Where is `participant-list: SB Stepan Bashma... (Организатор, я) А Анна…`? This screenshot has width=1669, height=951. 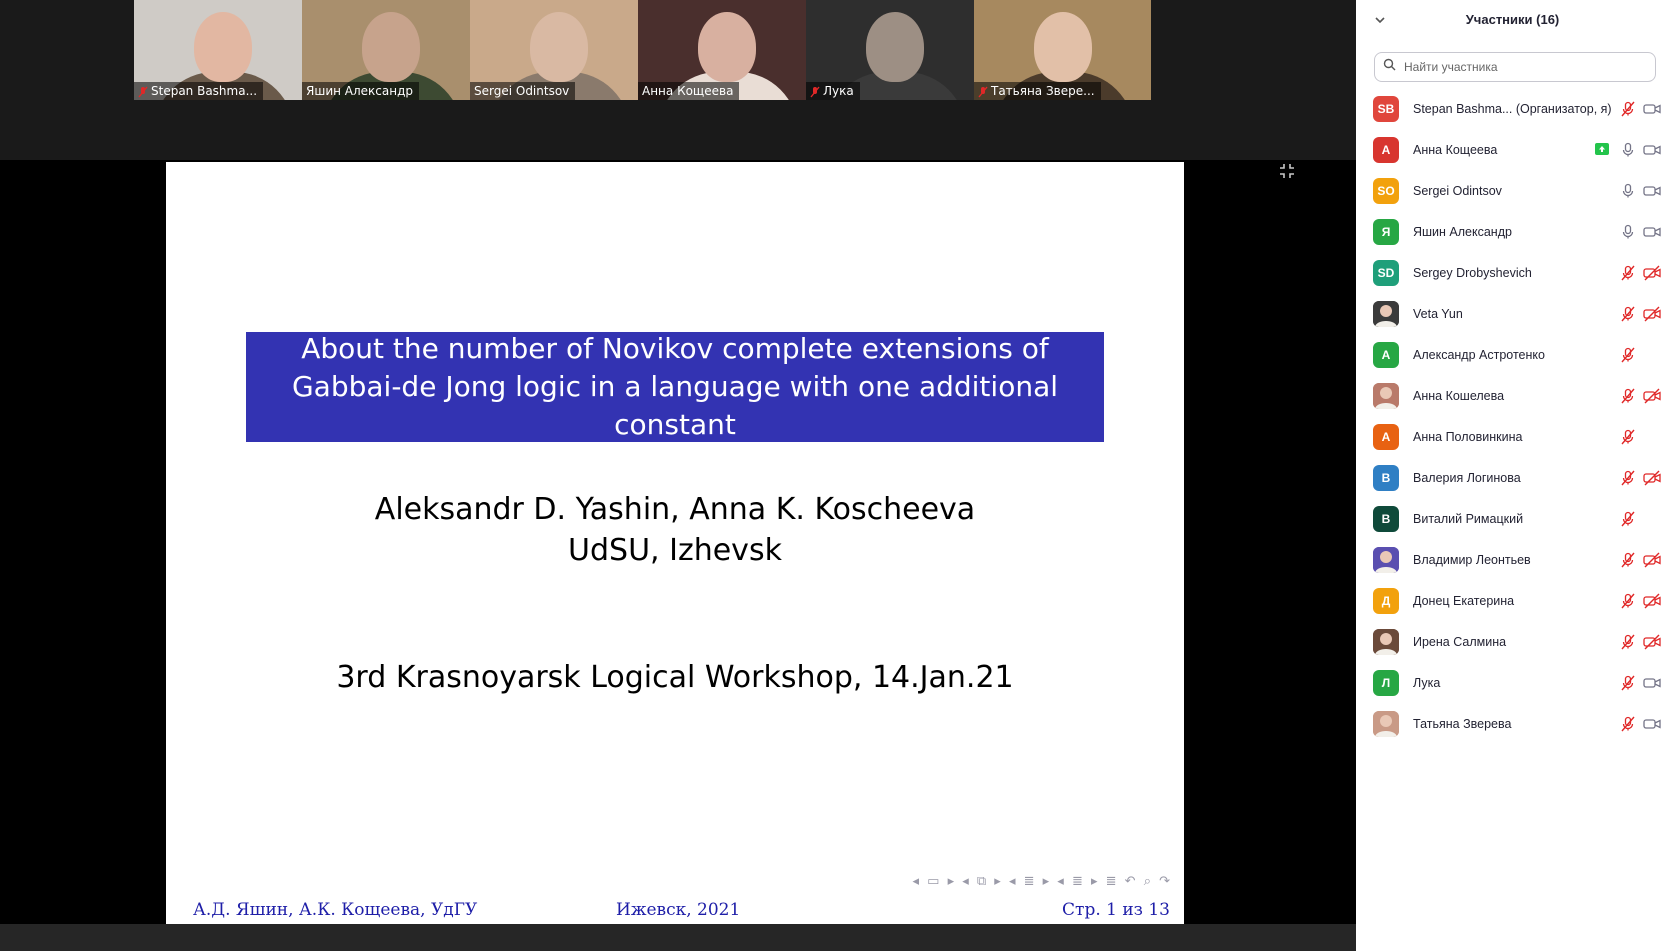 participant-list: SB Stepan Bashma... (Организатор, я) А Анна… is located at coordinates (1512, 416).